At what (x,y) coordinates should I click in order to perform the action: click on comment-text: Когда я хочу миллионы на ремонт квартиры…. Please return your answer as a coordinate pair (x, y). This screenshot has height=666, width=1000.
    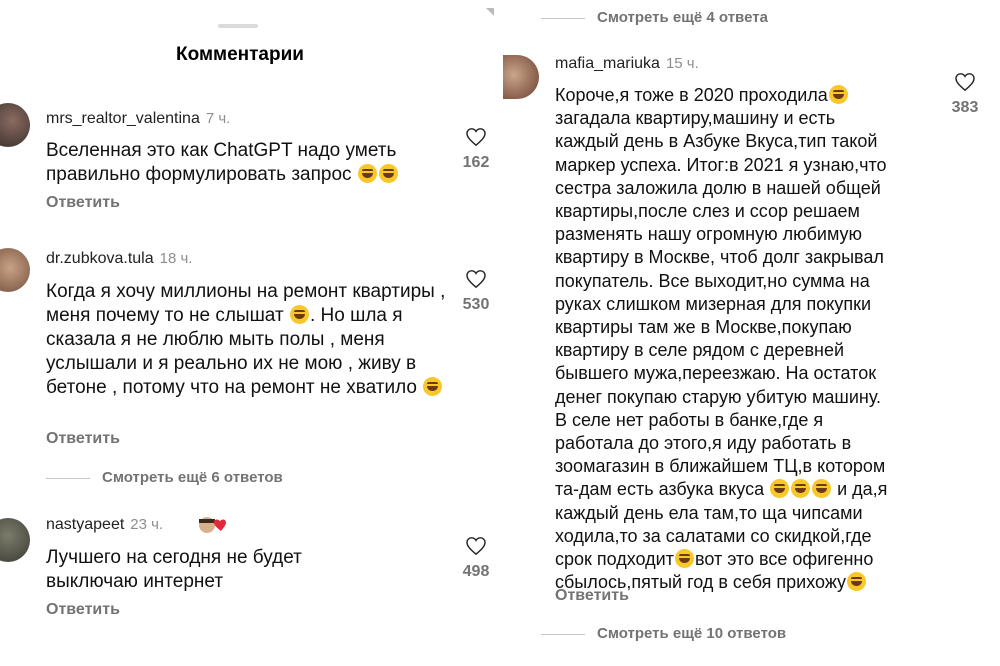
    Looking at the image, I should click on (246, 339).